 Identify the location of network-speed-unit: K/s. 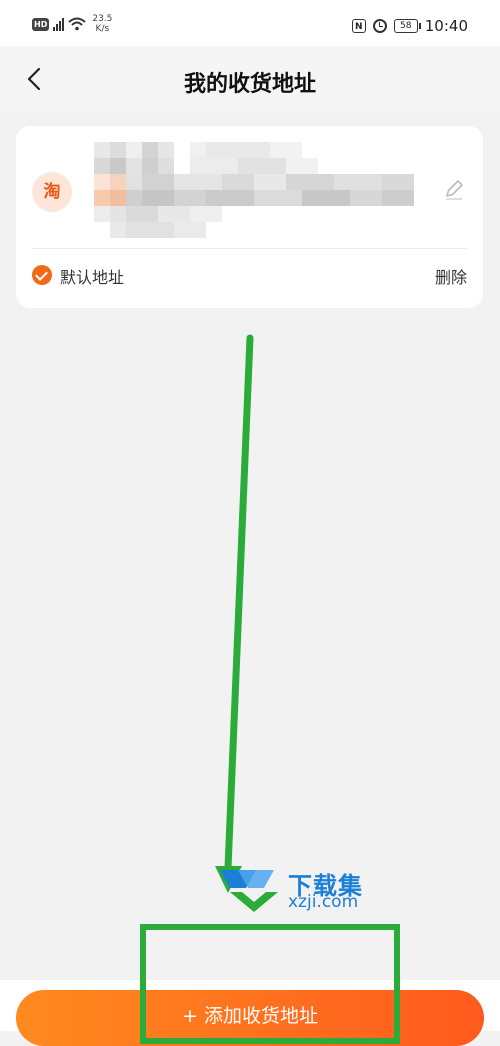
(102, 29).